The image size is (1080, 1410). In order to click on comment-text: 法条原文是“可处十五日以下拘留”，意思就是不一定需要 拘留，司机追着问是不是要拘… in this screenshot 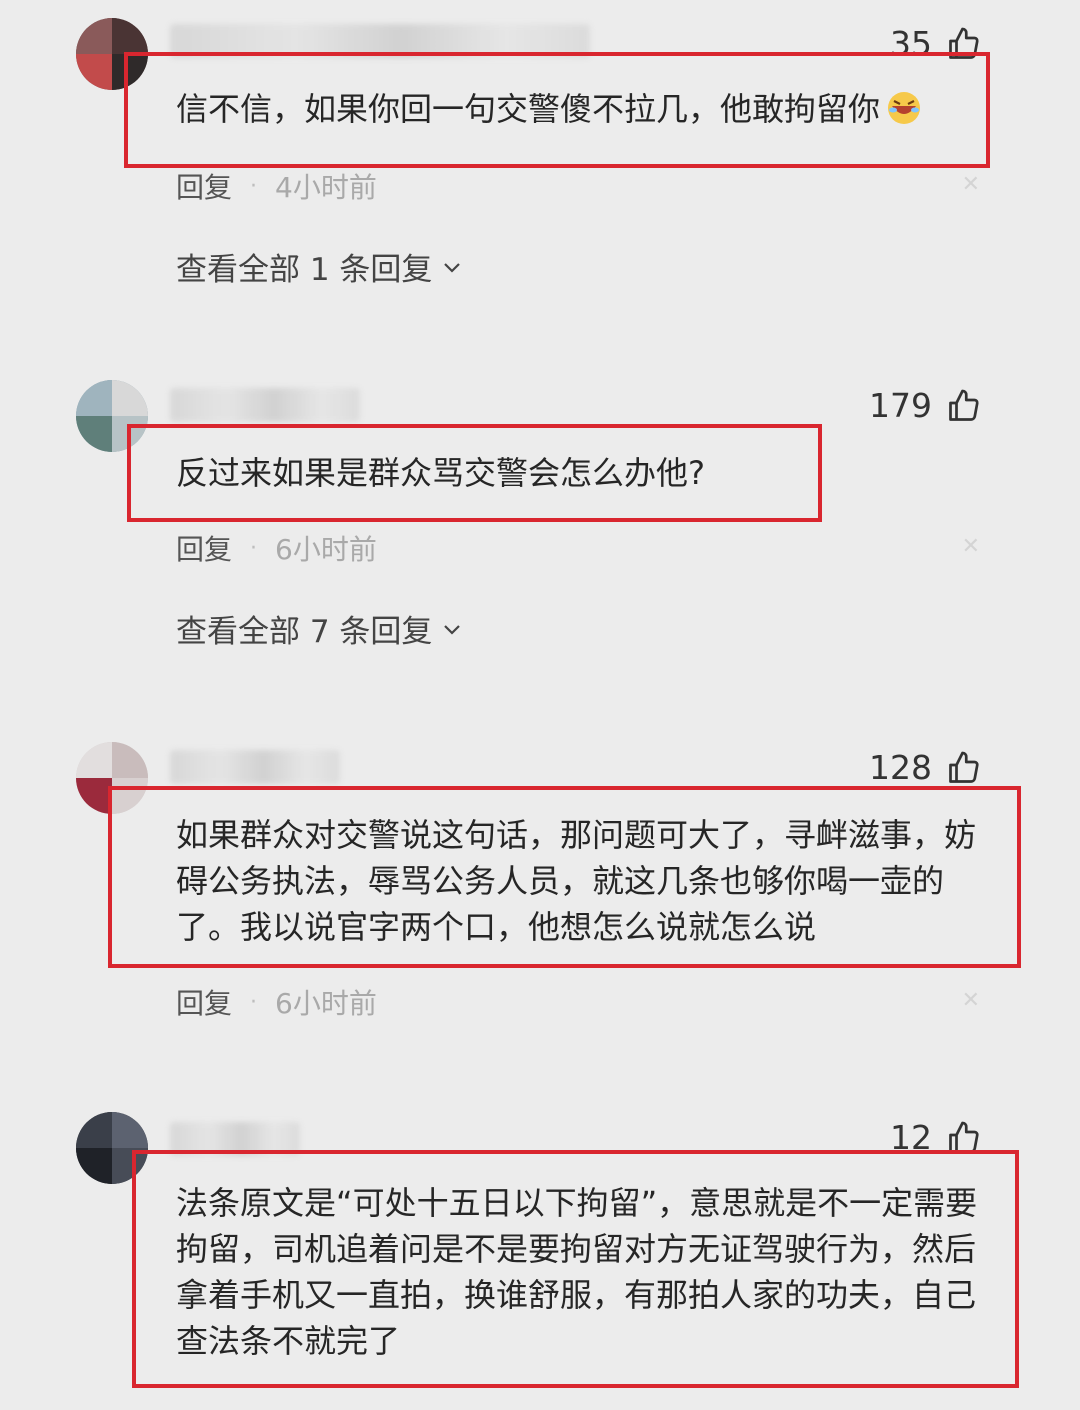, I will do `click(576, 1272)`.